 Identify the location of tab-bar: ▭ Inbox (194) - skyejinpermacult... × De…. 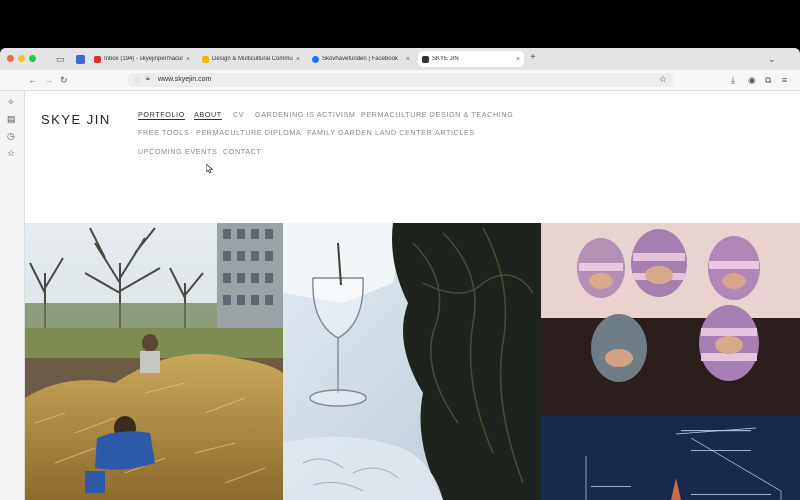
(400, 59).